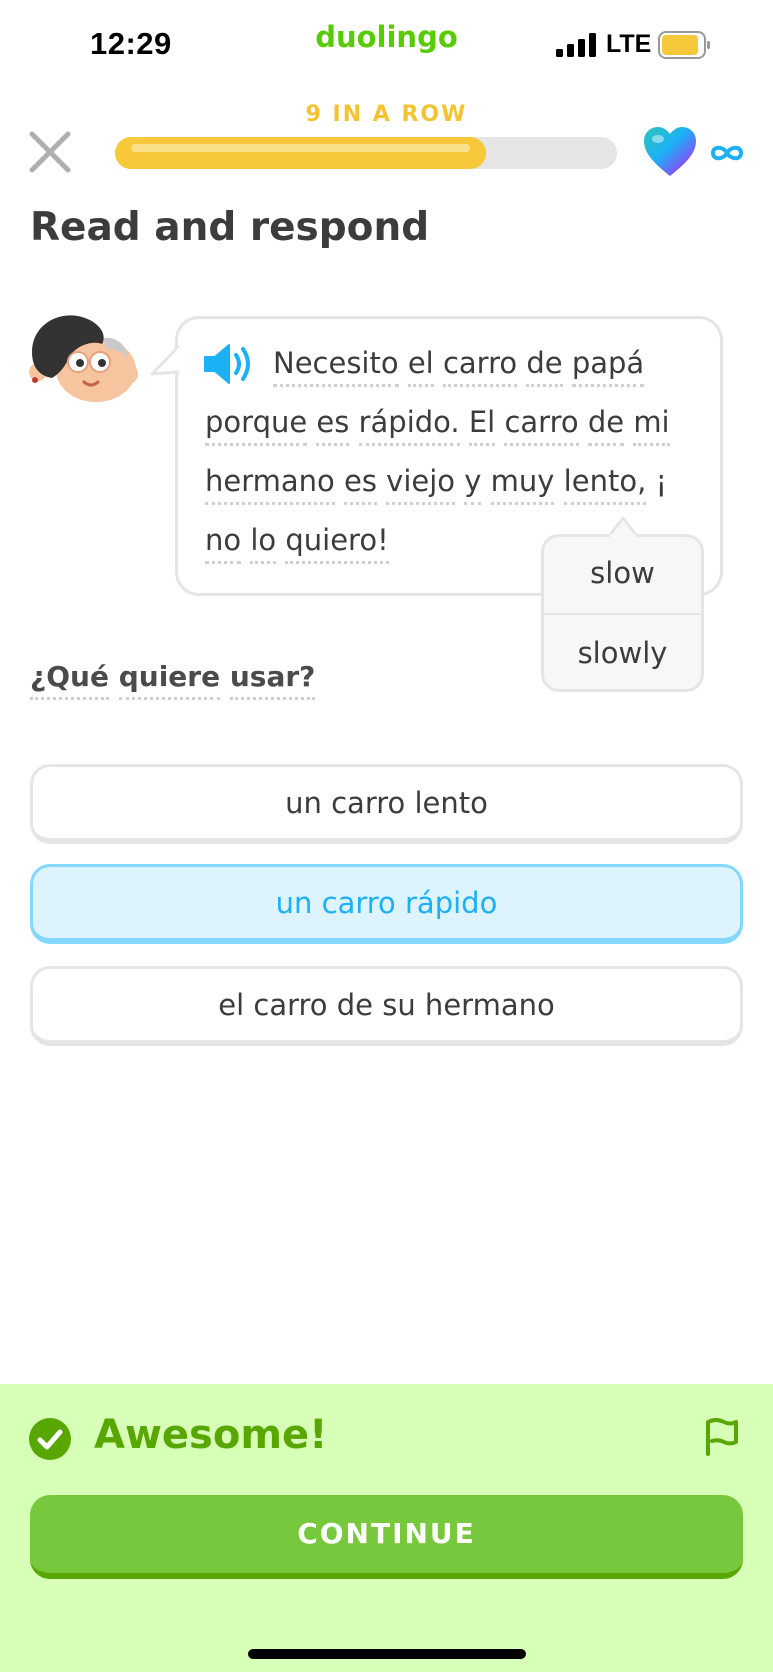 The height and width of the screenshot is (1672, 773). Describe the element at coordinates (272, 680) in the screenshot. I see `question-word: usar?` at that location.